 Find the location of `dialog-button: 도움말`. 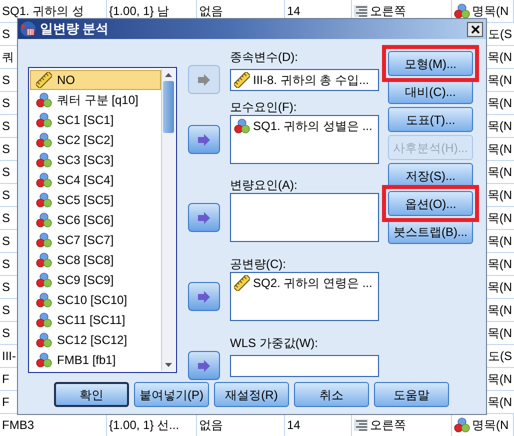

dialog-button: 도움말 is located at coordinates (411, 394).